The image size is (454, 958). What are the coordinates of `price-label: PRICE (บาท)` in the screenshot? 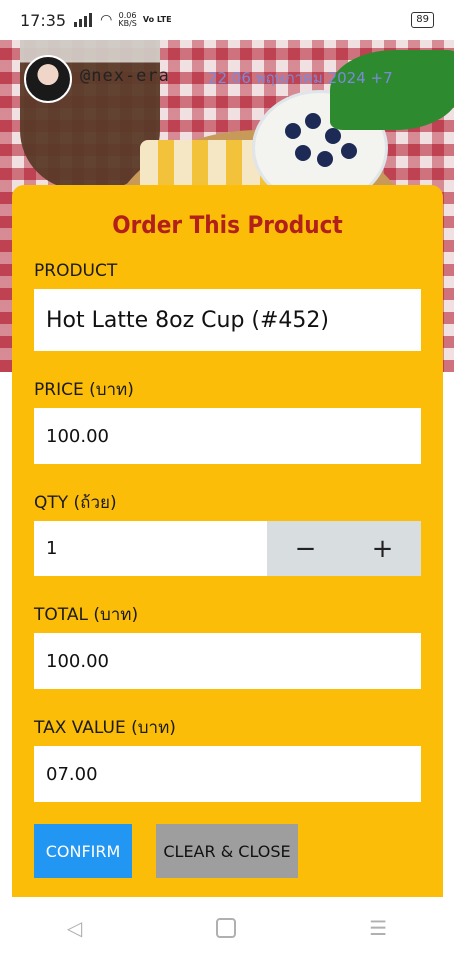 It's located at (84, 390).